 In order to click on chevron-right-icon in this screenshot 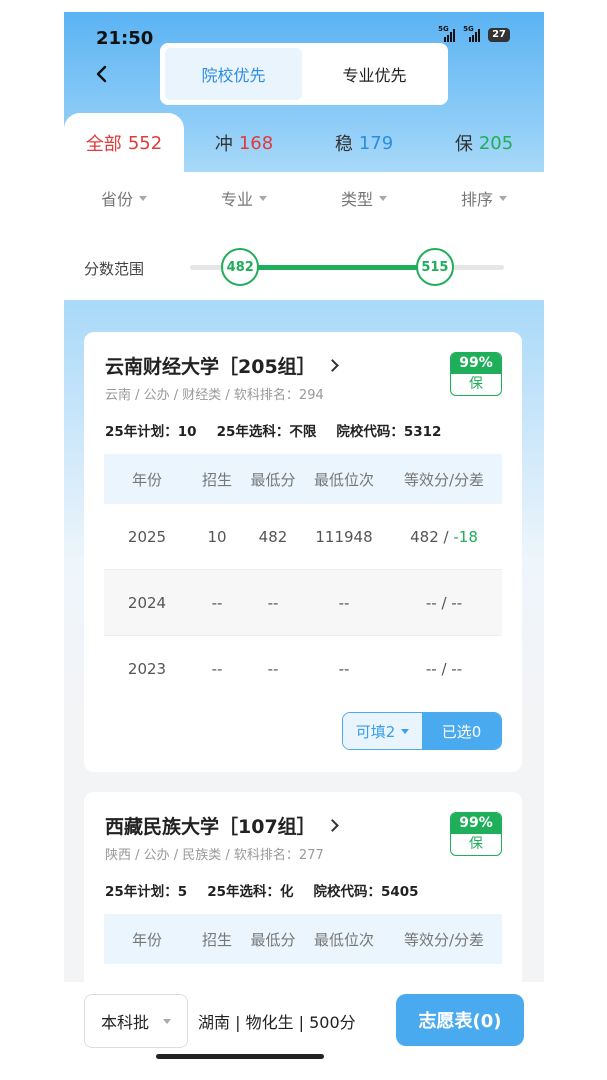, I will do `click(332, 825)`.